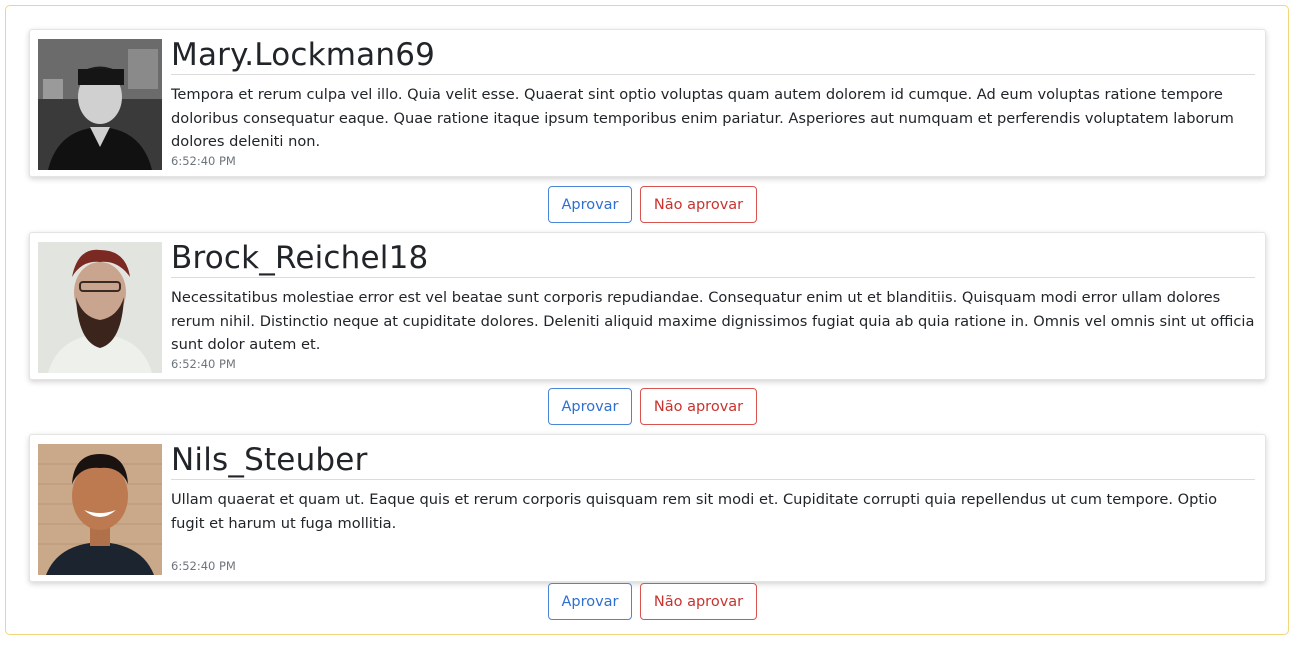  Describe the element at coordinates (713, 258) in the screenshot. I see `comment-username: Brock_Reichel18` at that location.